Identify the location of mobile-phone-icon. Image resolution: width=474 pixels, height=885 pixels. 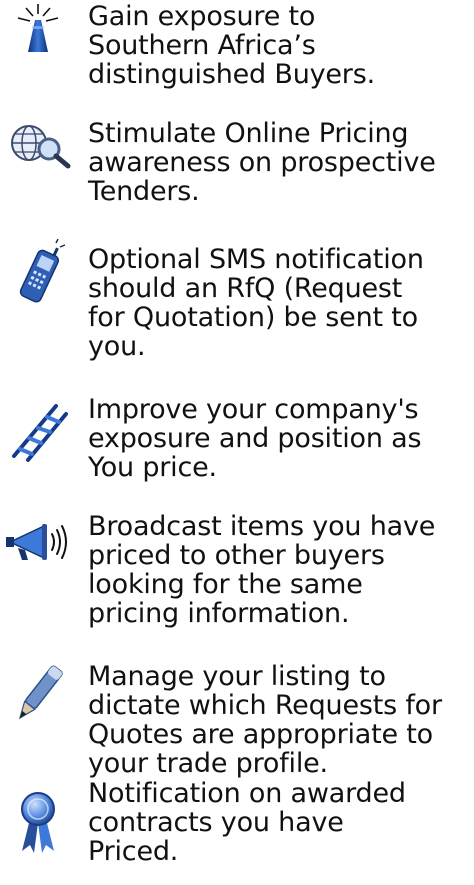
(39, 274).